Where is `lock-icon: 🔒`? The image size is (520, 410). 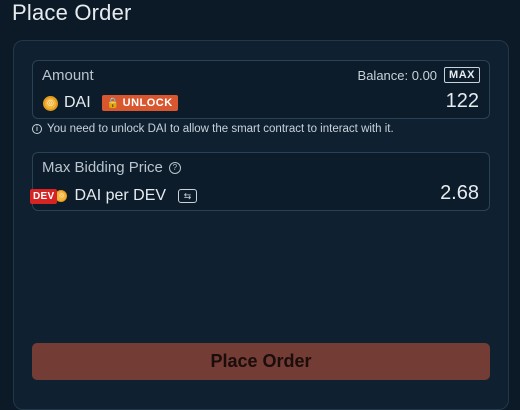 lock-icon: 🔒 is located at coordinates (113, 103).